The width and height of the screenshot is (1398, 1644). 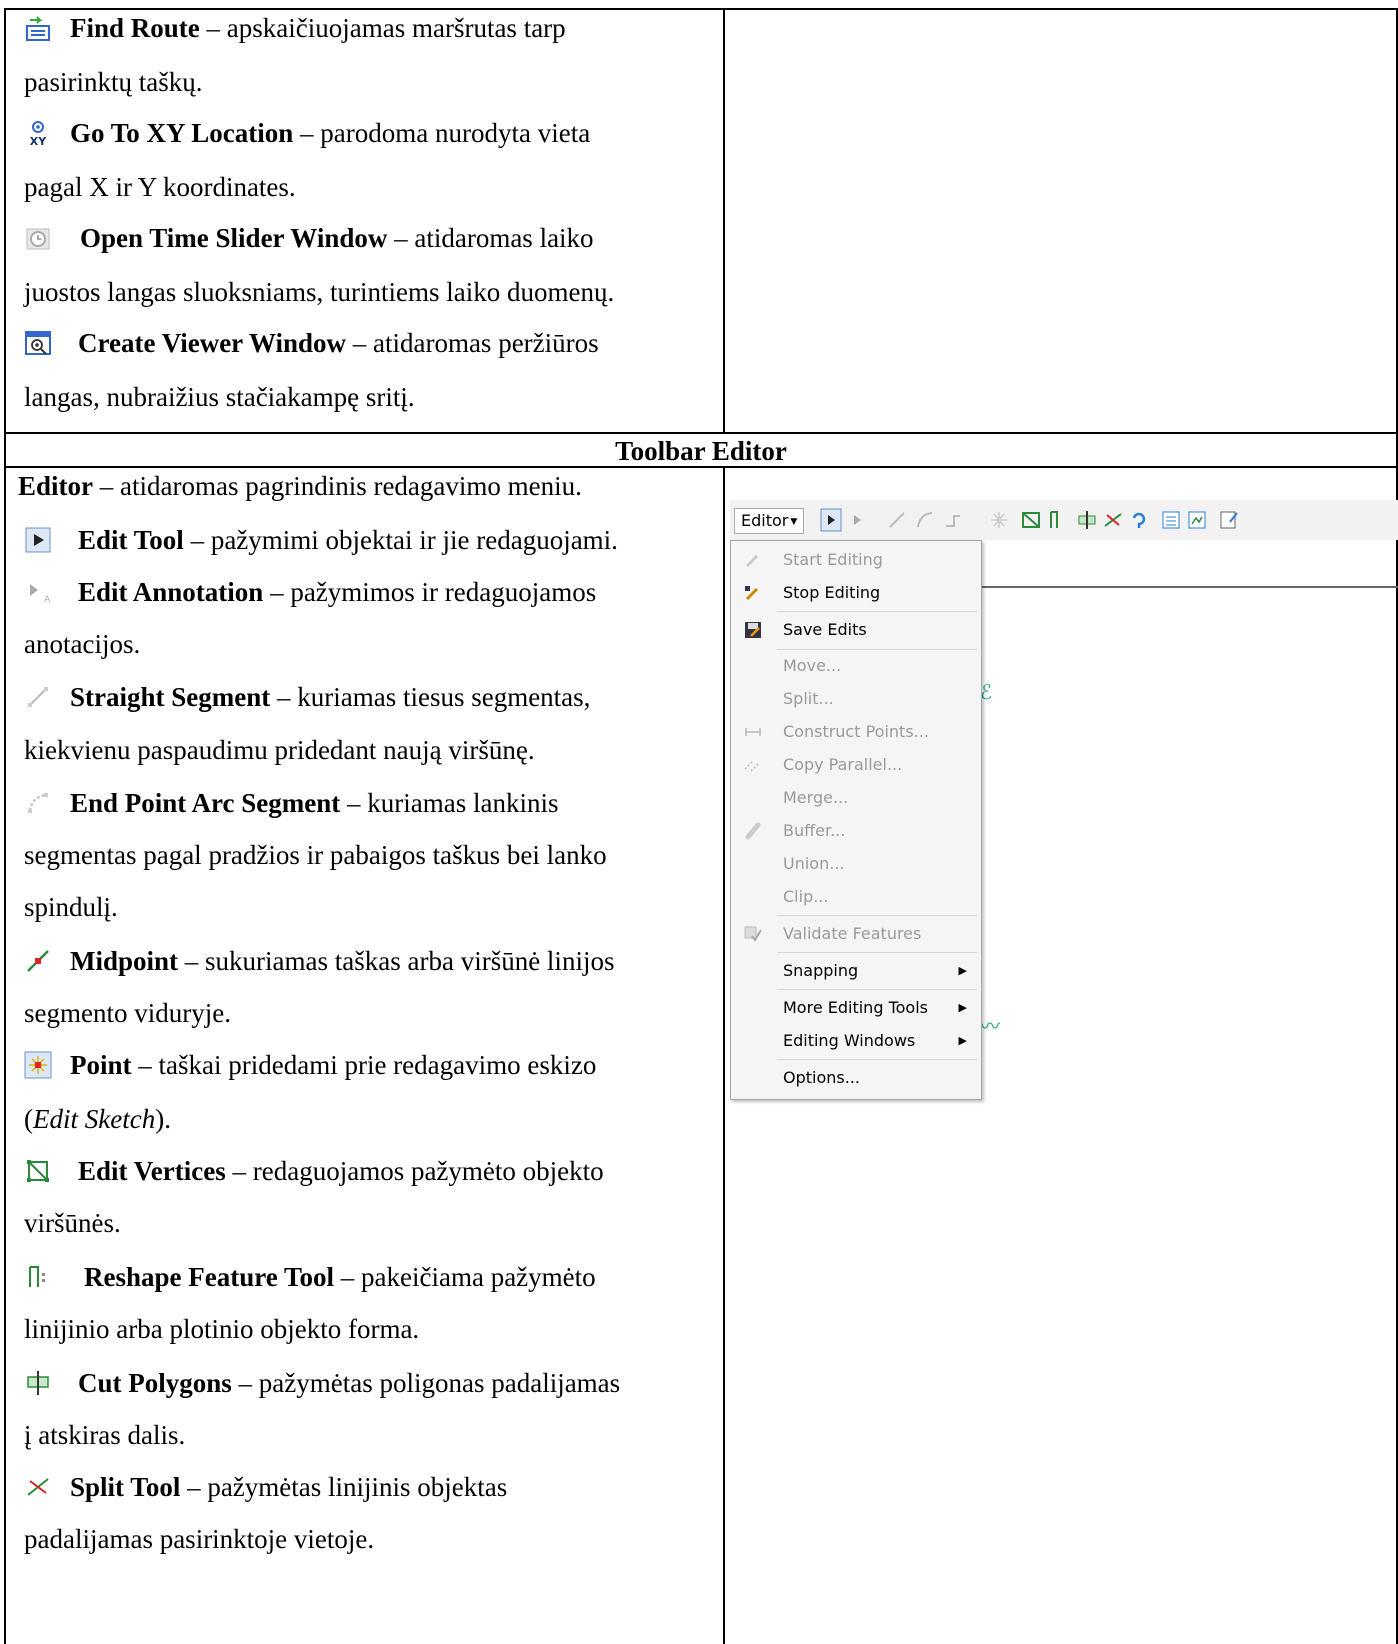 What do you see at coordinates (1031, 520) in the screenshot?
I see `edit-vertices-button` at bounding box center [1031, 520].